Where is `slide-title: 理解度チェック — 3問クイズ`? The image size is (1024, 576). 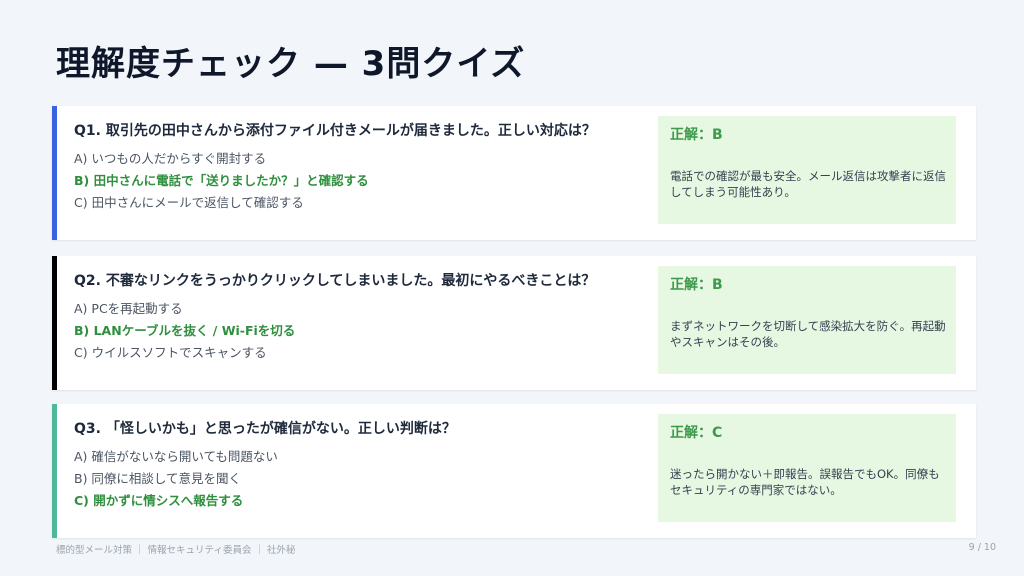
slide-title: 理解度チェック — 3問クイズ is located at coordinates (291, 64).